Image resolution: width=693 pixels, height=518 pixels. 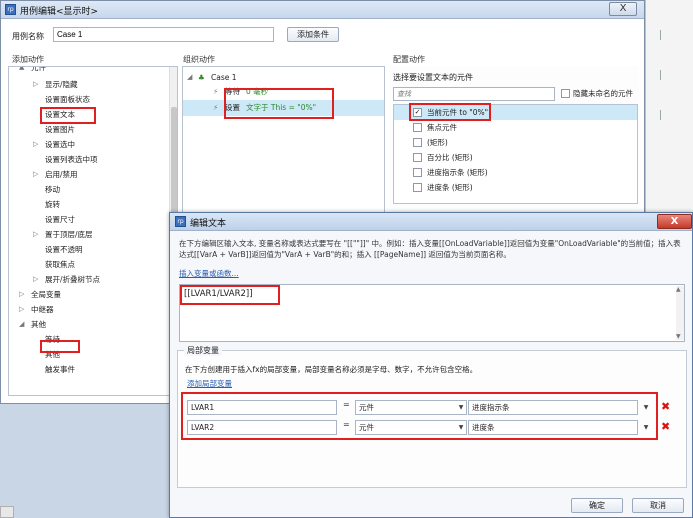 What do you see at coordinates (7, 512) in the screenshot?
I see `background-scroll-button` at bounding box center [7, 512].